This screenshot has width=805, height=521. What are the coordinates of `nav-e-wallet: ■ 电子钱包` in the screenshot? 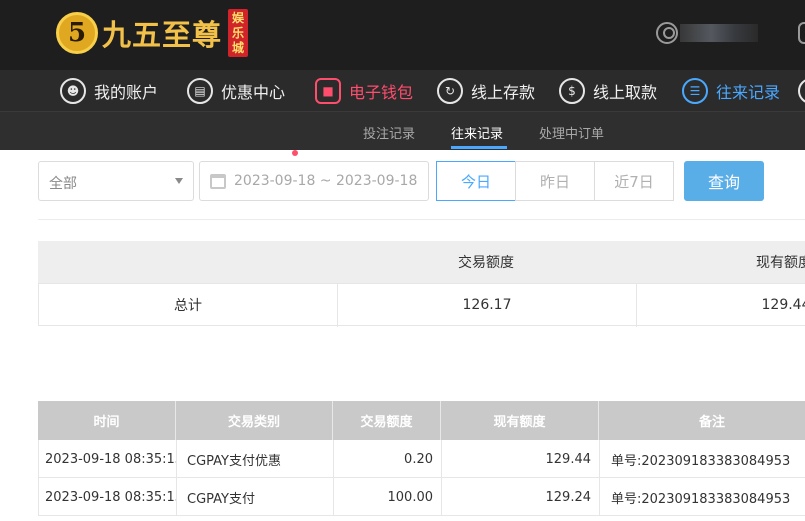 It's located at (364, 91).